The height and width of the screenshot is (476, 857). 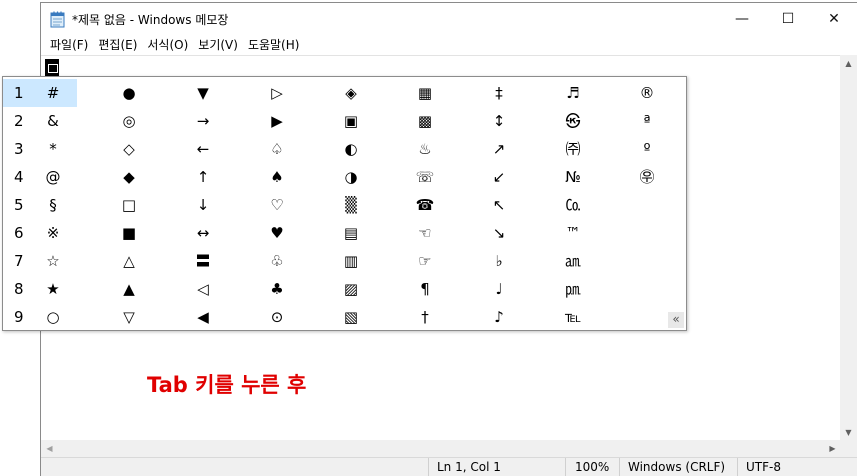 What do you see at coordinates (203, 93) in the screenshot?
I see `candidate-symbol: ▼` at bounding box center [203, 93].